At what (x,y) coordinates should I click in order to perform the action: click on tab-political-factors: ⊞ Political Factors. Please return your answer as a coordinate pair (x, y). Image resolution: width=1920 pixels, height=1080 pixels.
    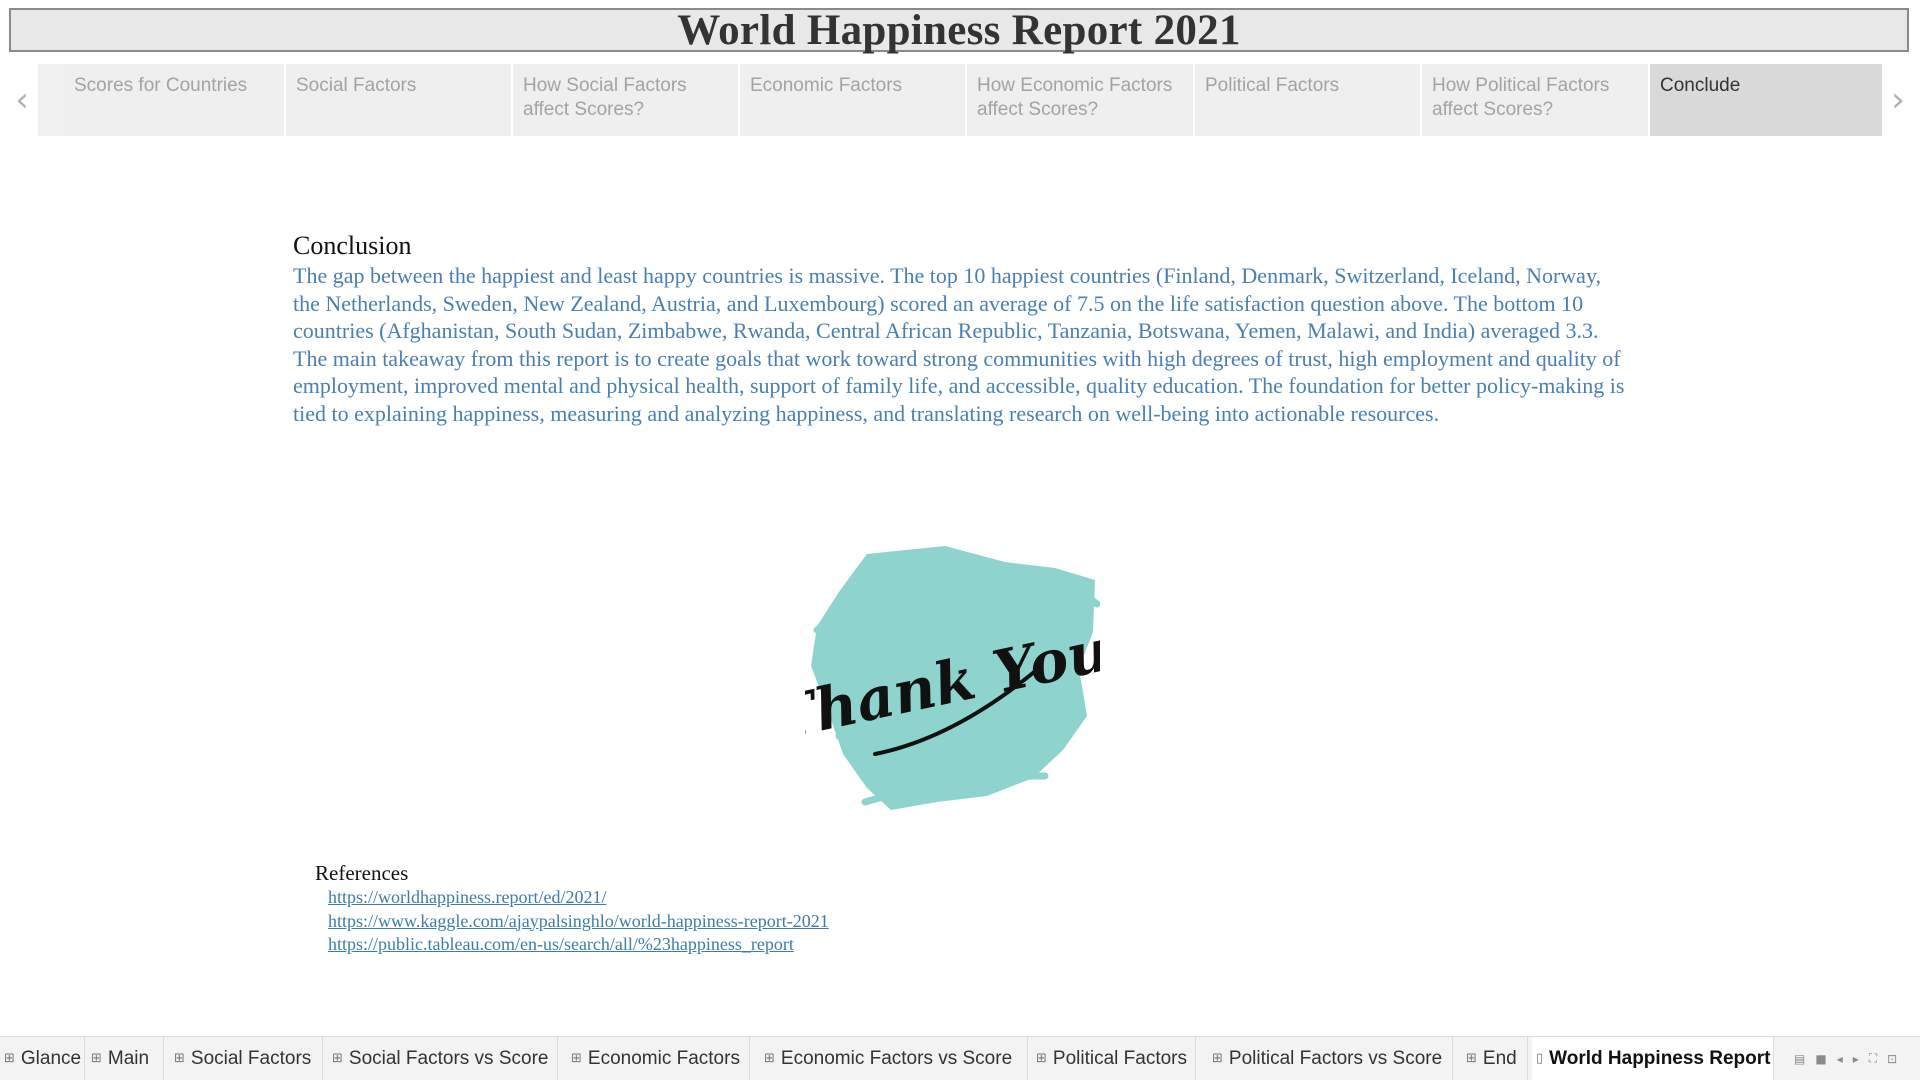
    Looking at the image, I should click on (1114, 1058).